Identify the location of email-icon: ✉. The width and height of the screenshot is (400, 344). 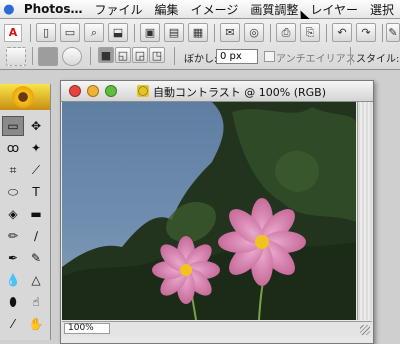
(230, 32).